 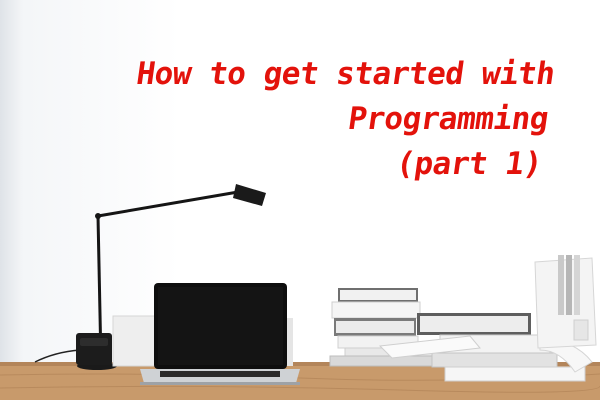 What do you see at coordinates (220, 334) in the screenshot?
I see `laptop` at bounding box center [220, 334].